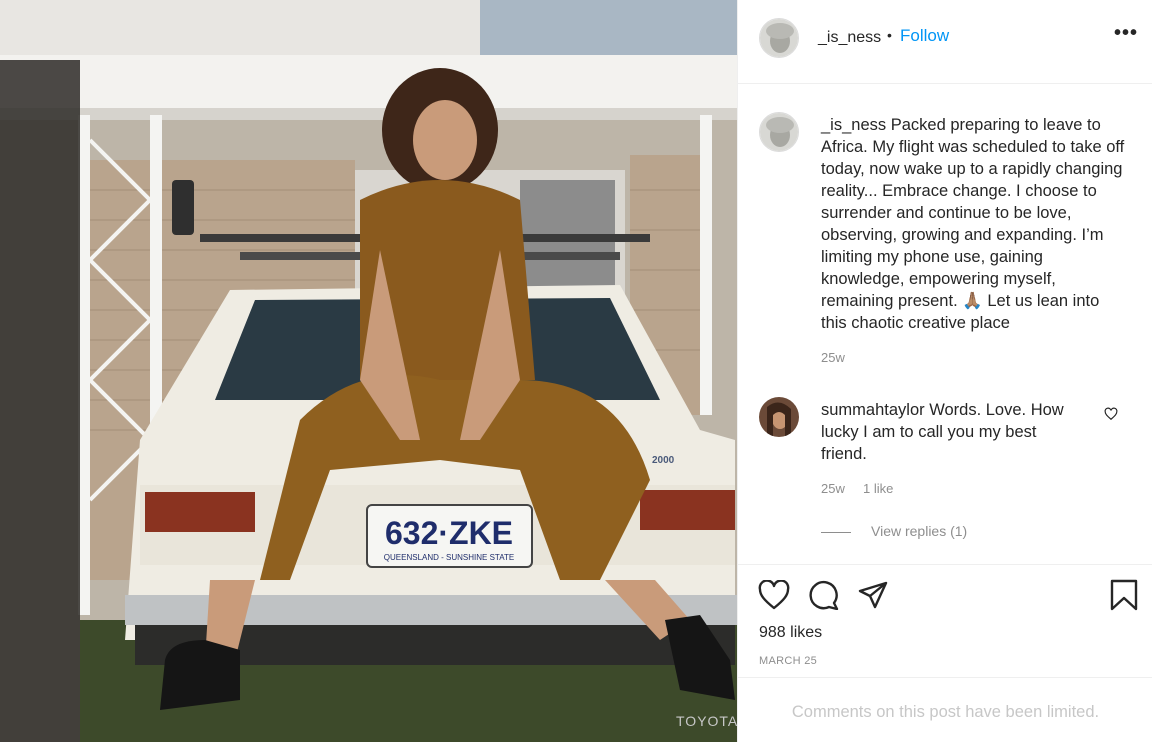  What do you see at coordinates (779, 417) in the screenshot?
I see `commenter-avatar` at bounding box center [779, 417].